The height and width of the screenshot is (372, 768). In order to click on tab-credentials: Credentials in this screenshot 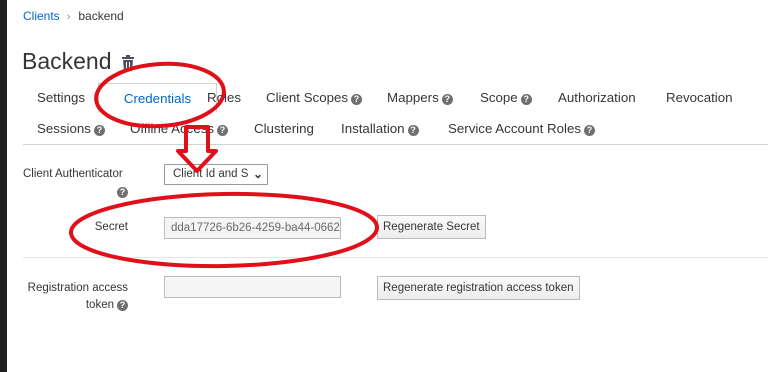, I will do `click(157, 98)`.